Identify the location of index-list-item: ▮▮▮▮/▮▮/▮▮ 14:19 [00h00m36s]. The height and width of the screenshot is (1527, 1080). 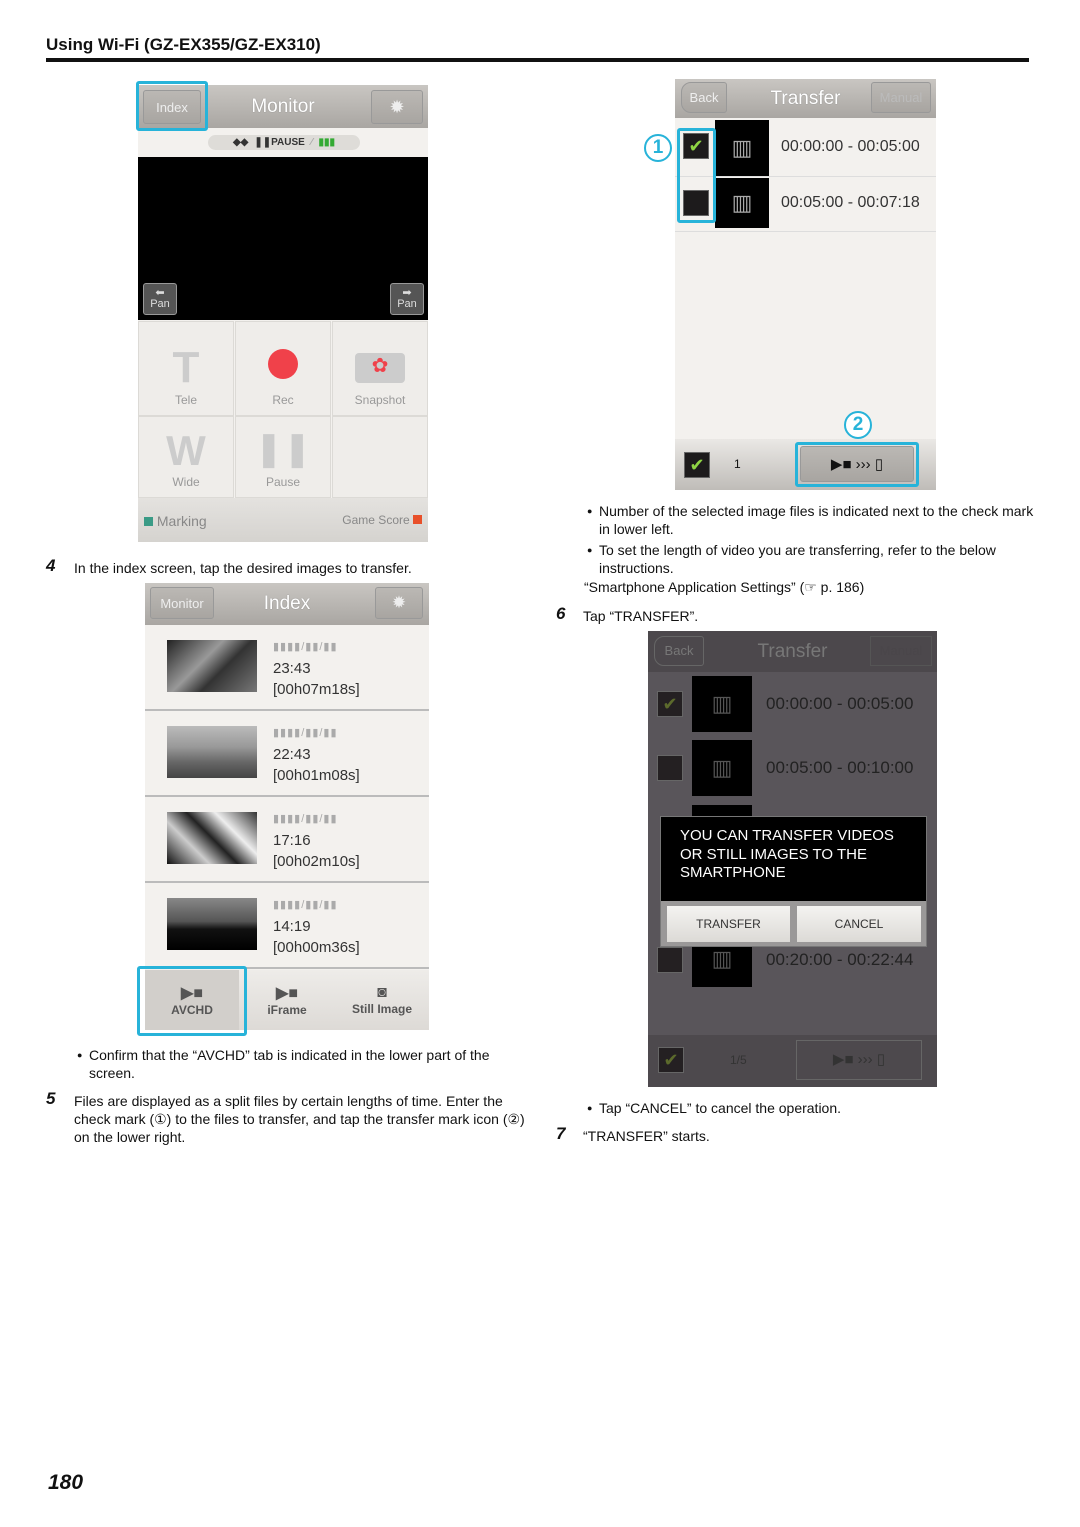
(287, 926).